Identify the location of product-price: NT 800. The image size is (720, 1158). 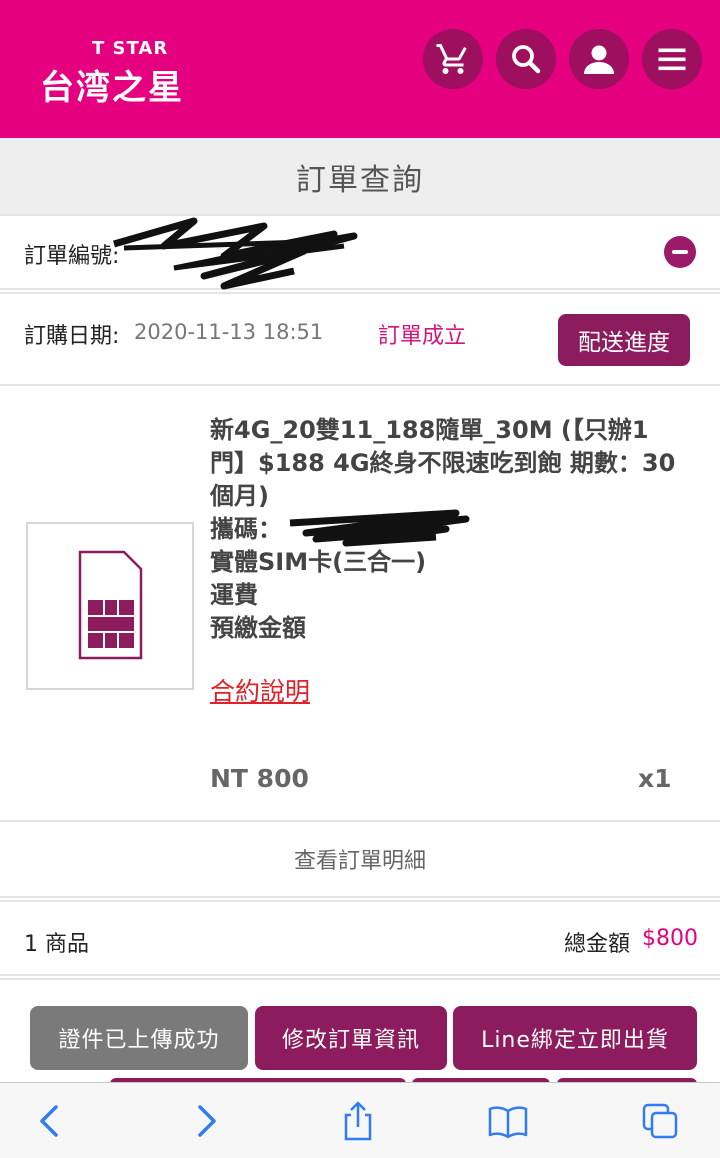
(259, 778).